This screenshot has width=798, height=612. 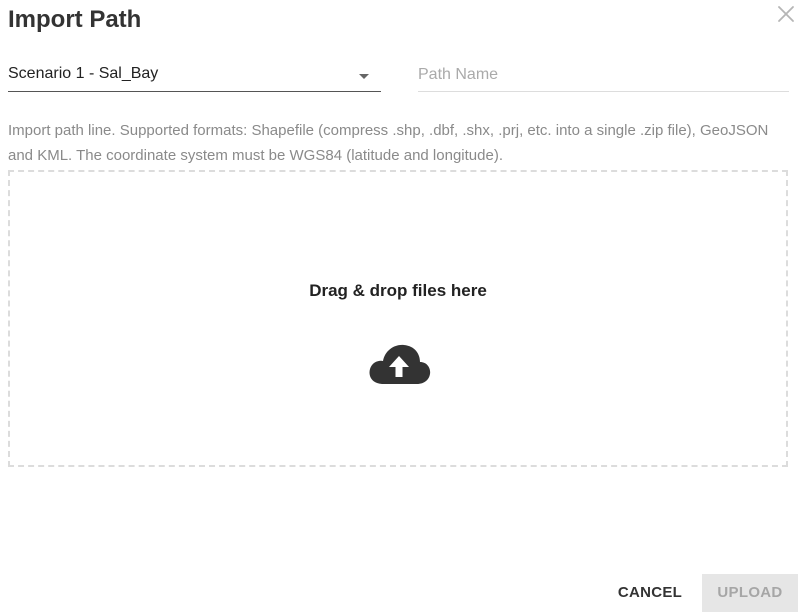 I want to click on dropzone-label: Drag & drop files here, so click(x=398, y=290).